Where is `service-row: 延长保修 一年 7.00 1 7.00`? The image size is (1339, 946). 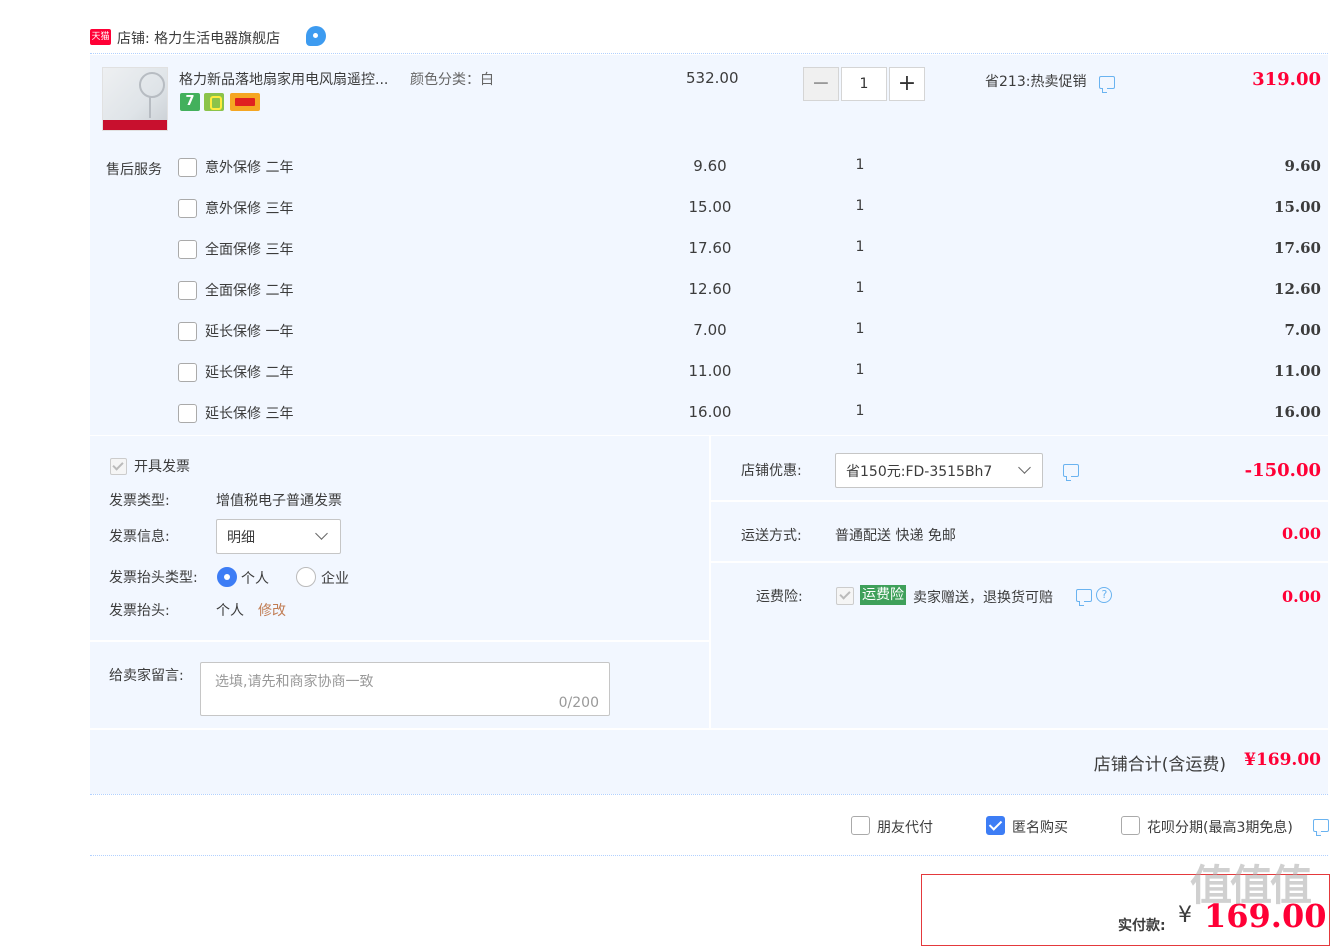
service-row: 延长保修 一年 7.00 1 7.00 is located at coordinates (709, 332).